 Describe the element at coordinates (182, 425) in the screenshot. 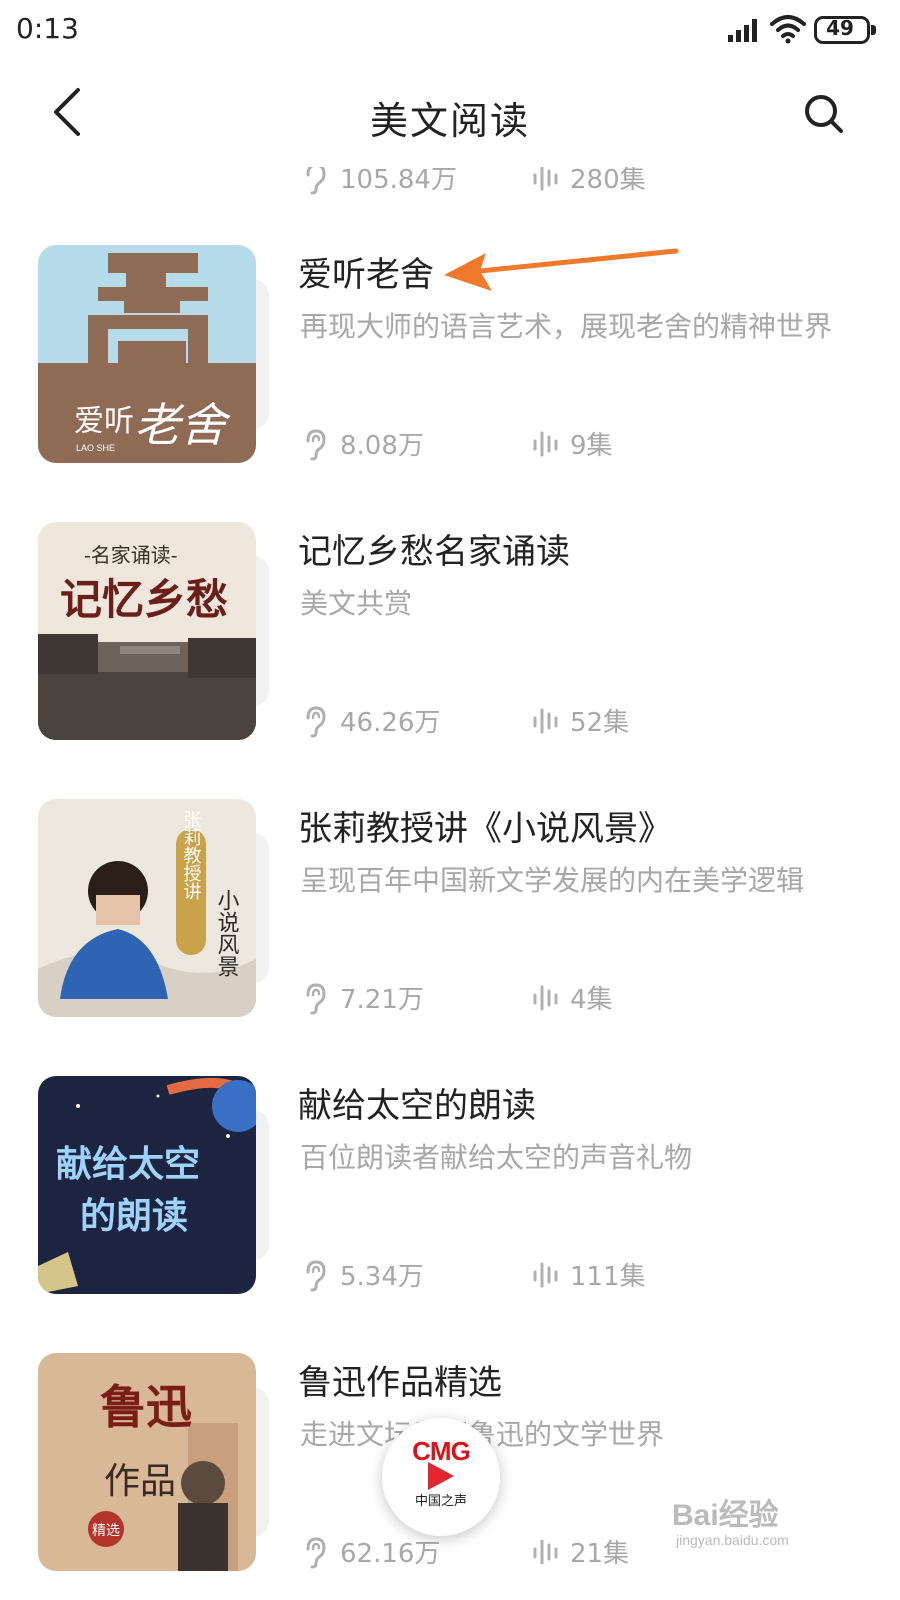

I see `cover-text: 老舍` at that location.